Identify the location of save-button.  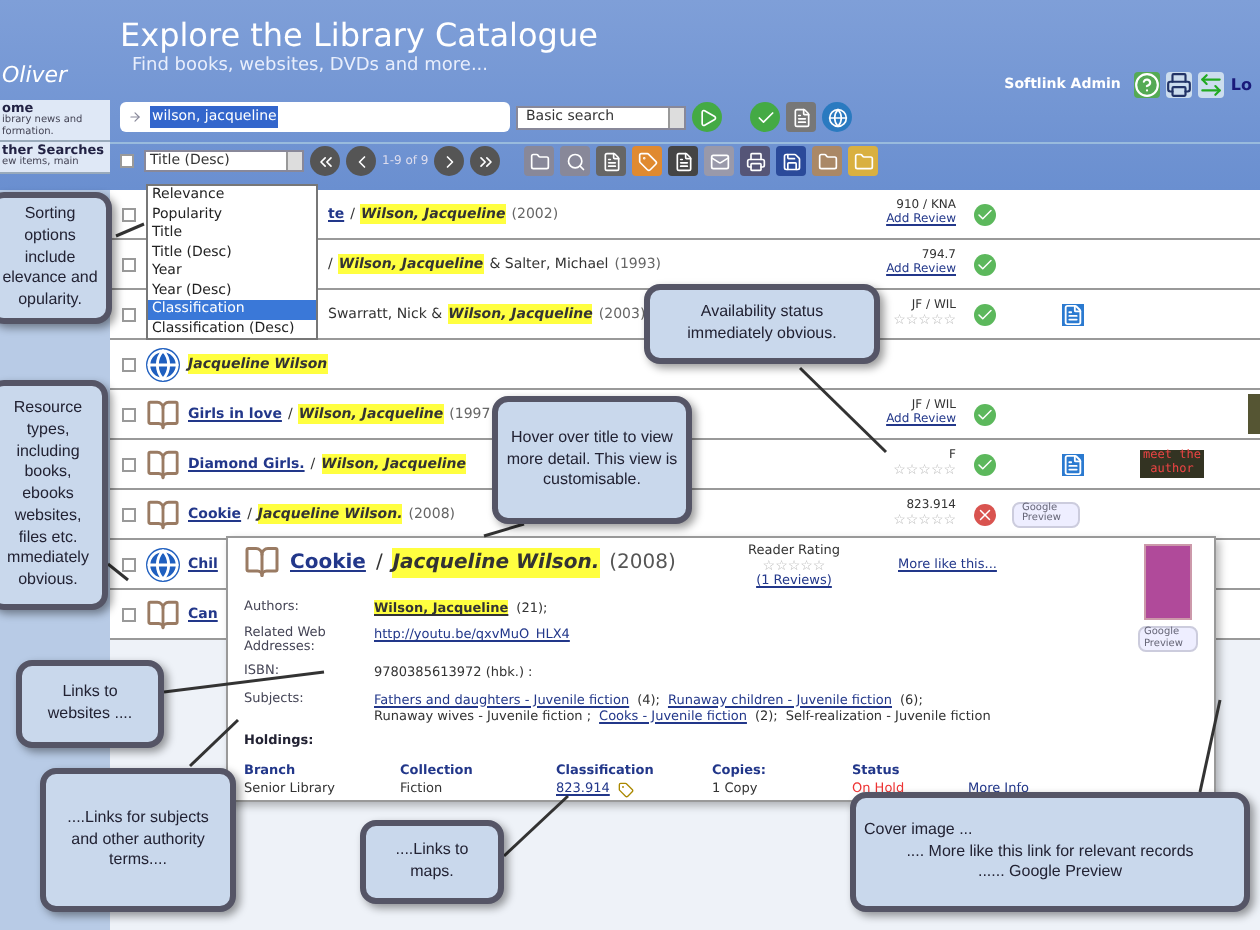
(791, 161).